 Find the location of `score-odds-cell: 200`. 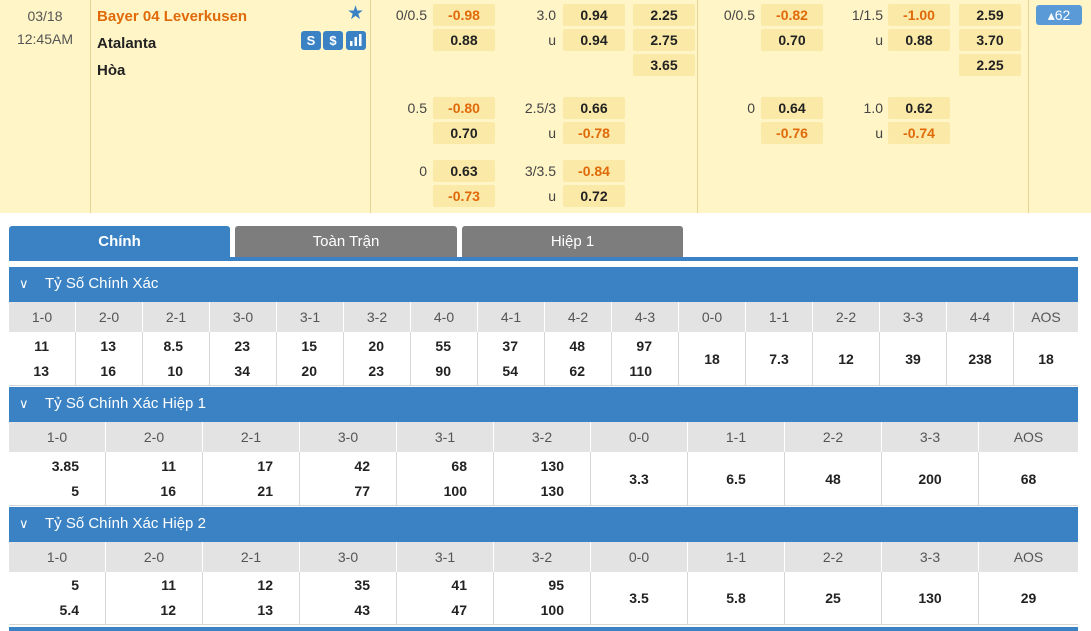

score-odds-cell: 200 is located at coordinates (930, 478).